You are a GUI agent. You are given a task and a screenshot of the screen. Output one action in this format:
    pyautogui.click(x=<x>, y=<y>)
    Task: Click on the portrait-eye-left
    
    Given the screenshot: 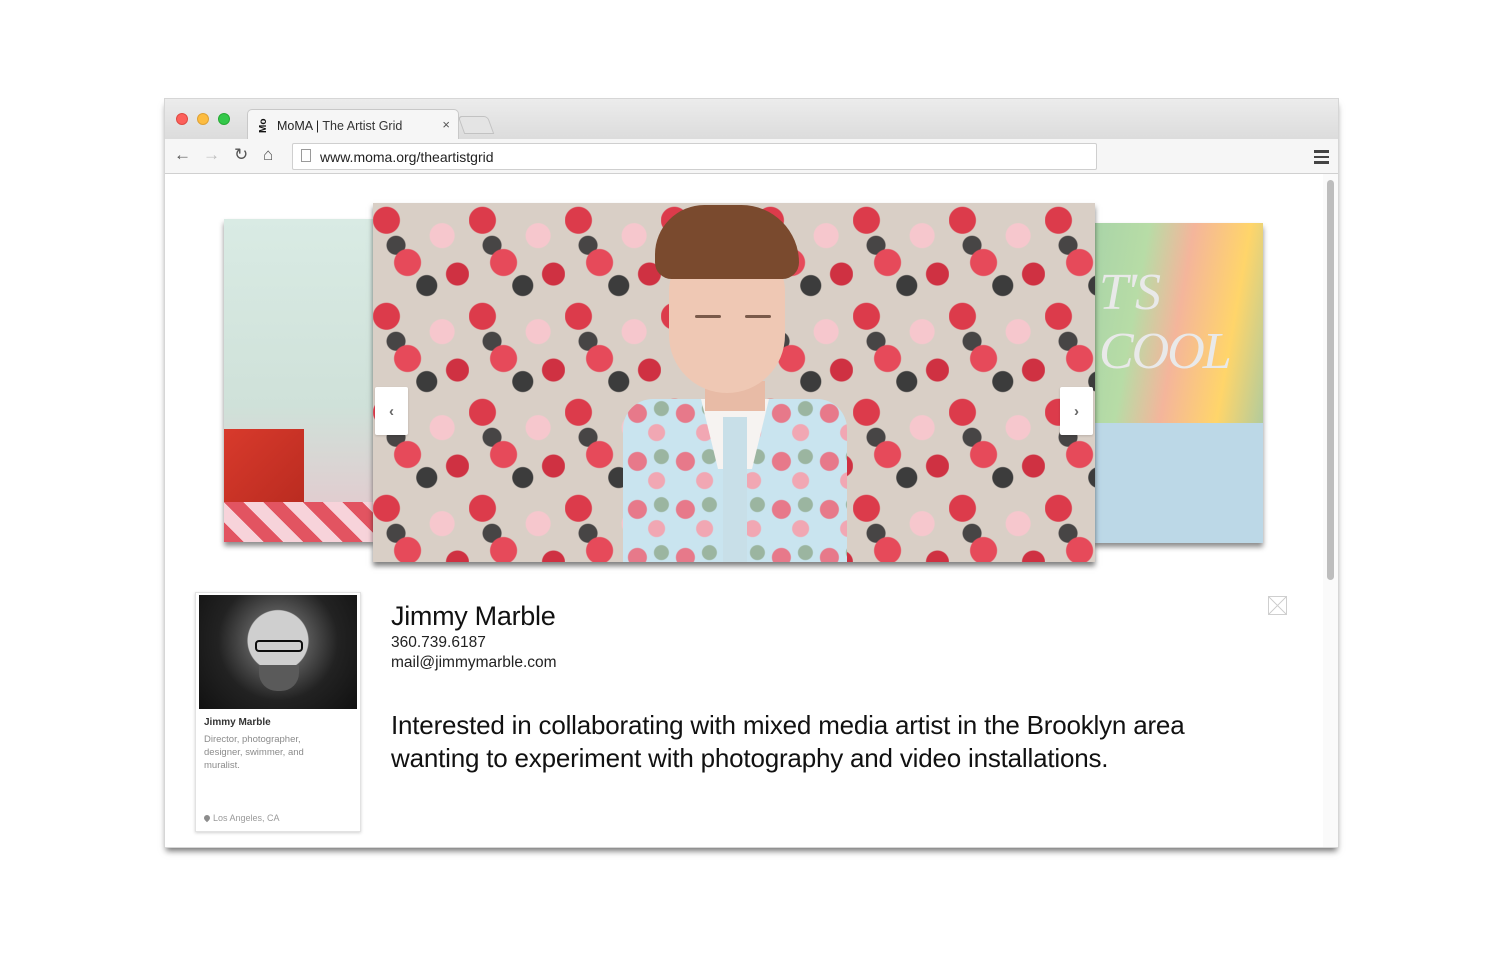 What is the action you would take?
    pyautogui.click(x=708, y=316)
    